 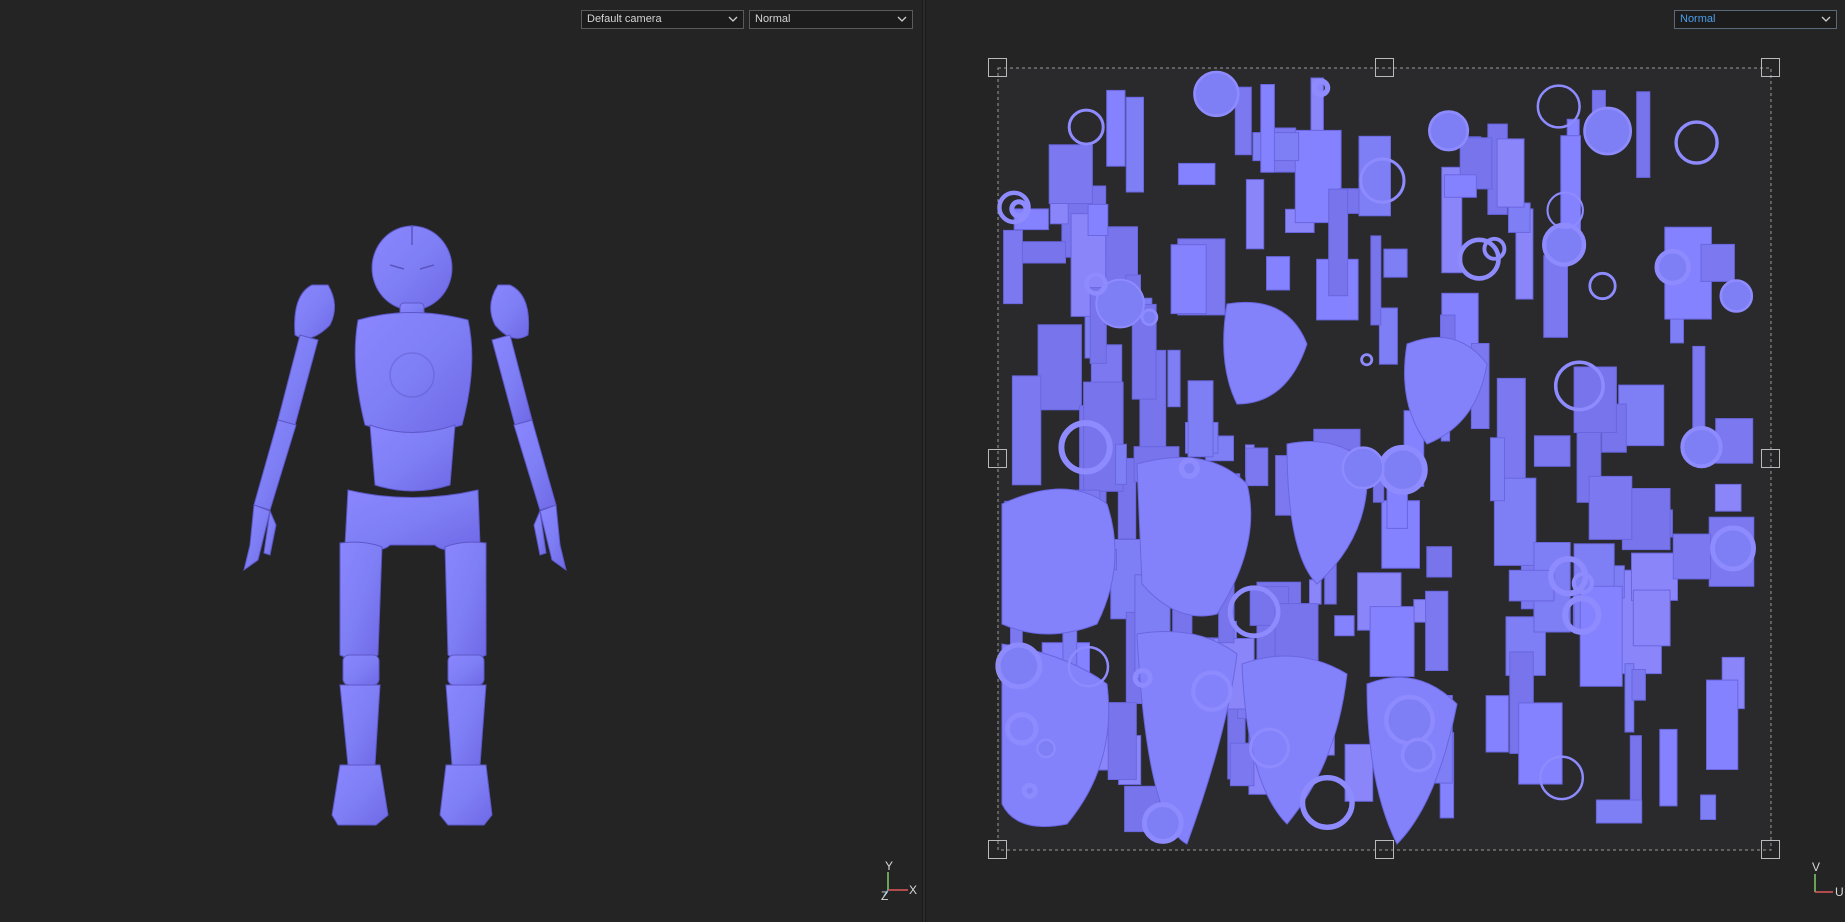 What do you see at coordinates (415, 535) in the screenshot?
I see `robot-model` at bounding box center [415, 535].